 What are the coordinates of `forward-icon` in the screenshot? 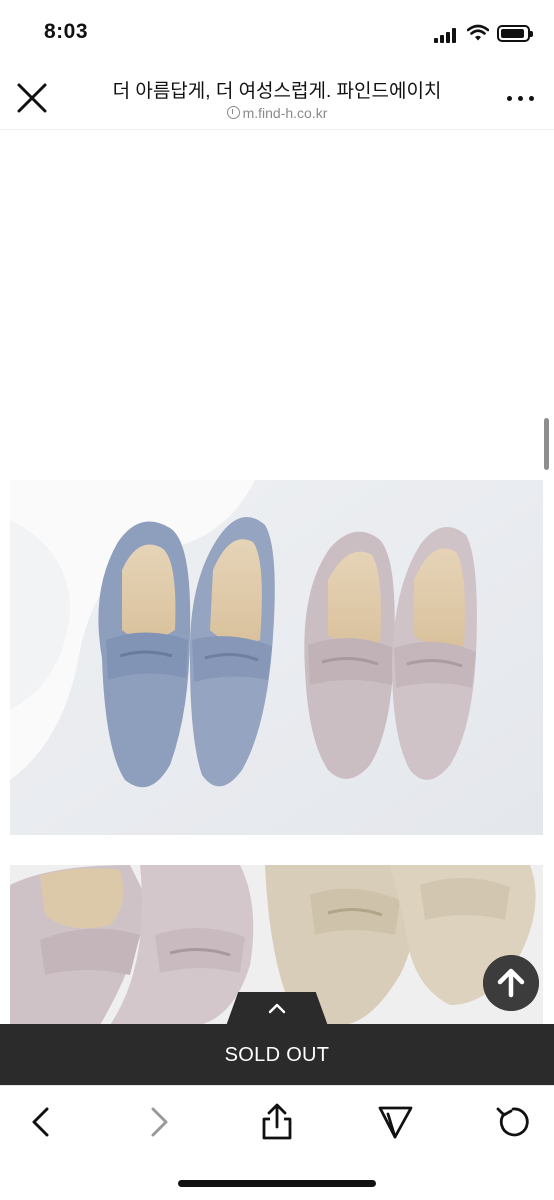 It's located at (159, 1122).